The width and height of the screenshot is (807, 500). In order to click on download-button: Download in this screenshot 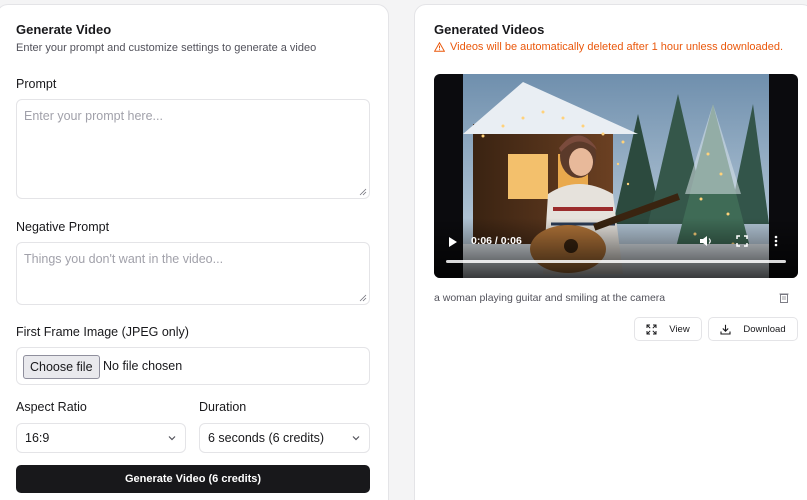, I will do `click(753, 329)`.